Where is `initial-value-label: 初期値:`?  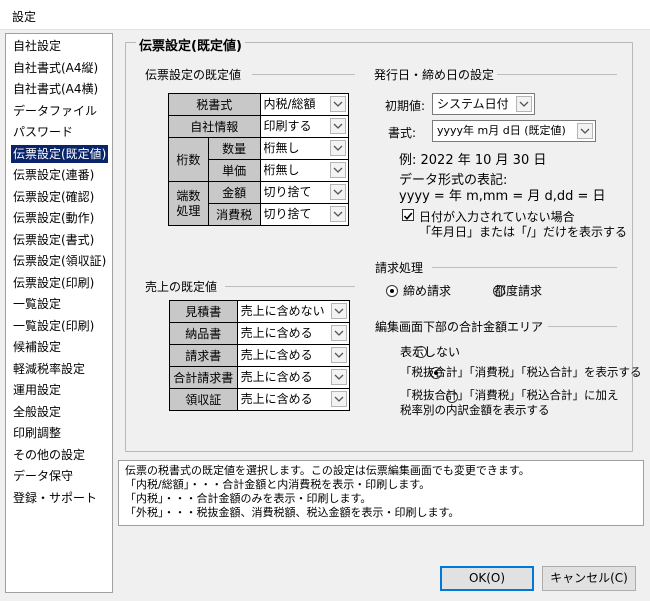
initial-value-label: 初期値: is located at coordinates (405, 106).